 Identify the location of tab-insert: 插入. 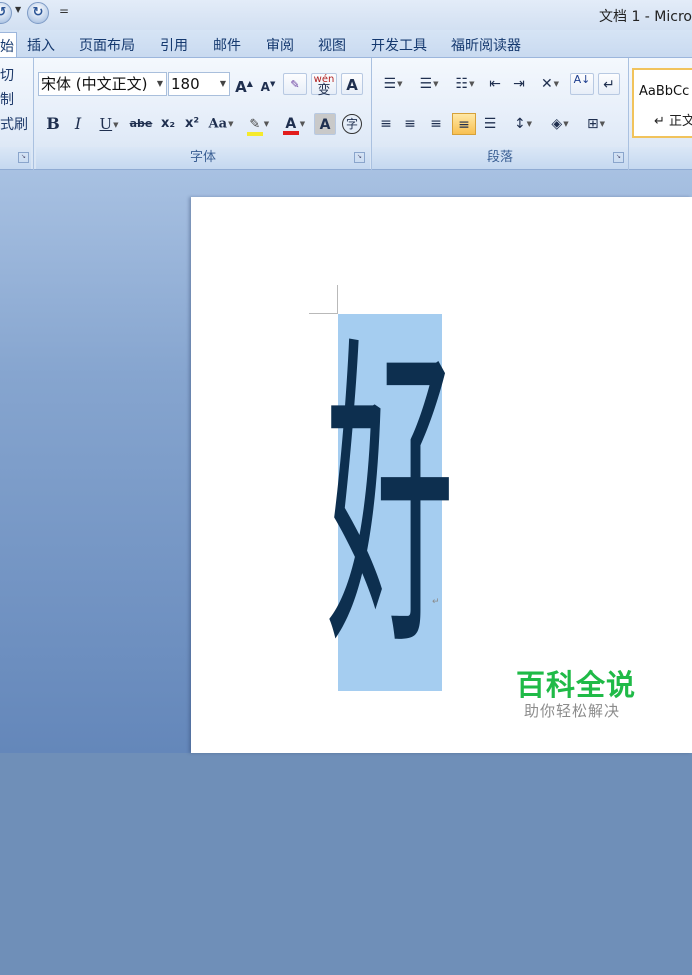
(41, 45).